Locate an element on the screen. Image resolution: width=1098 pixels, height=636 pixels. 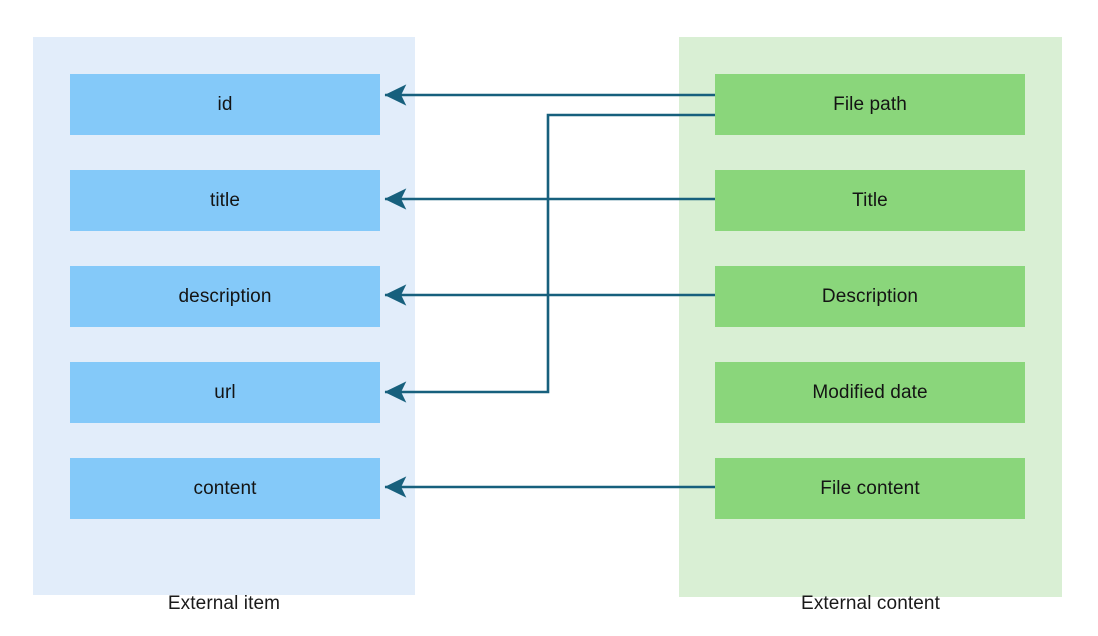
field-box-url: url is located at coordinates (225, 392).